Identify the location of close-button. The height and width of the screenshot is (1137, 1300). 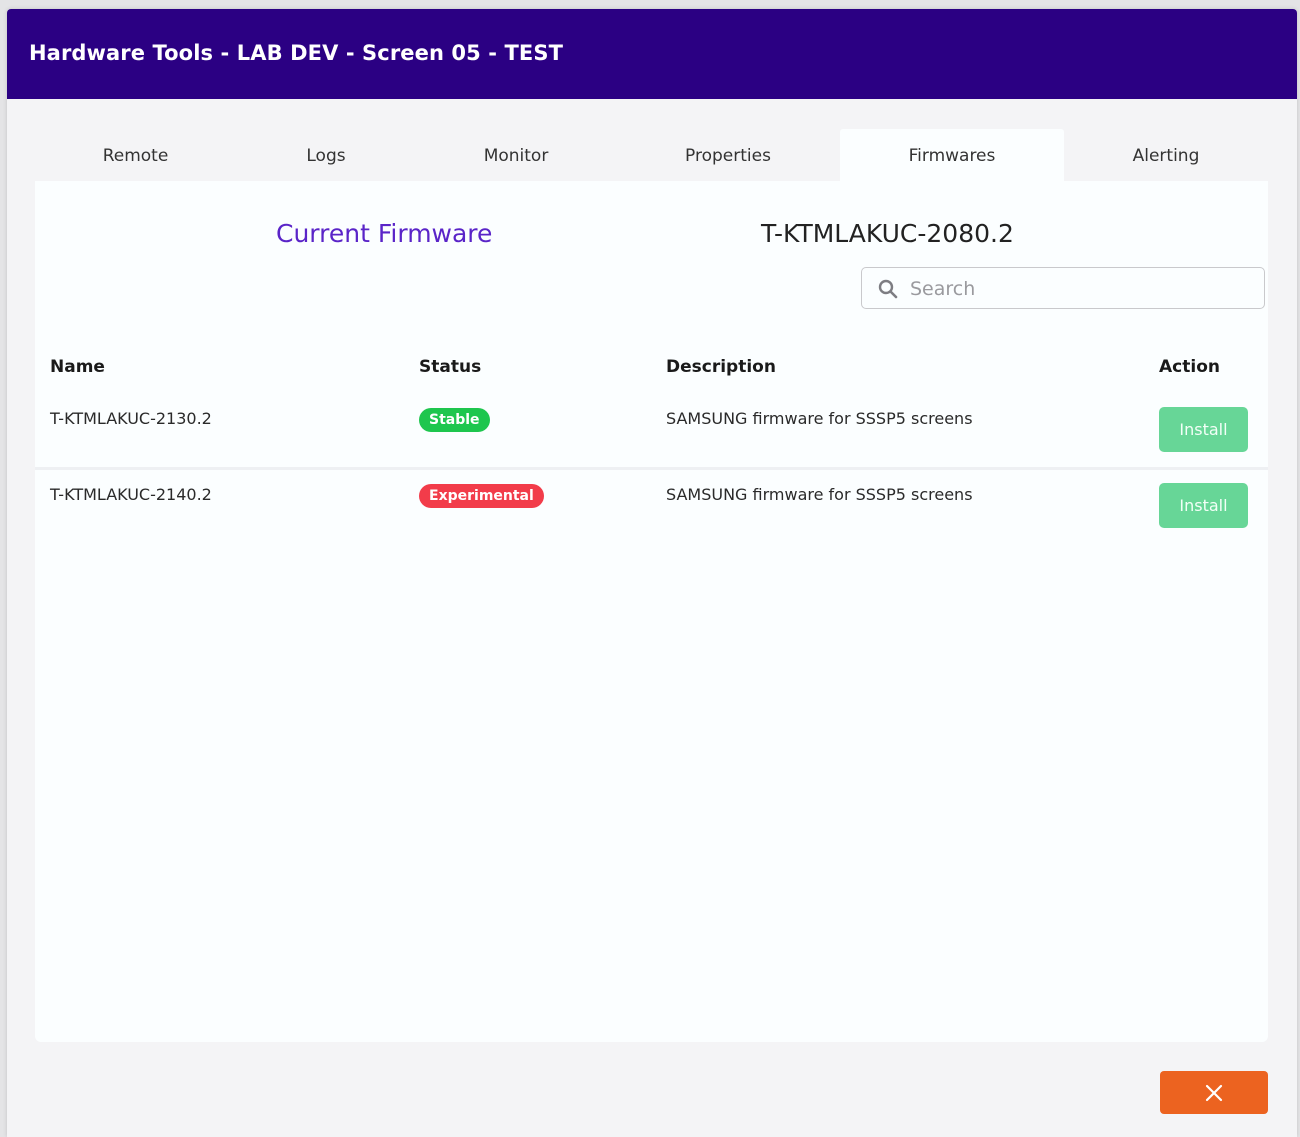
(1214, 1092).